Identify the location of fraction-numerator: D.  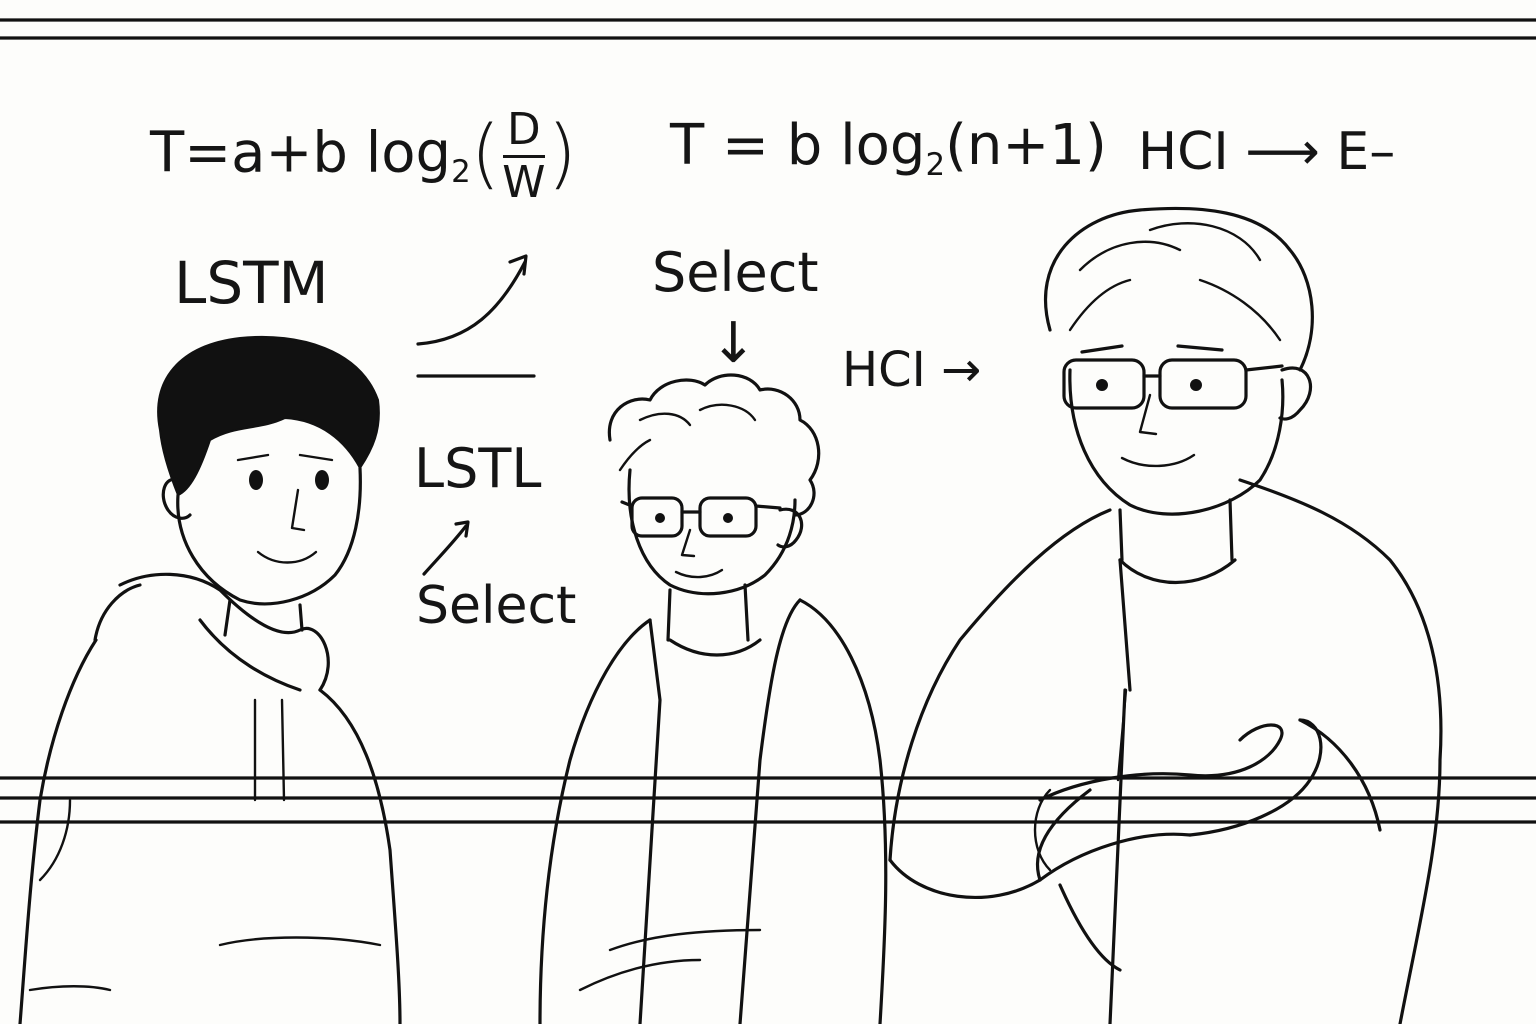
(523, 133).